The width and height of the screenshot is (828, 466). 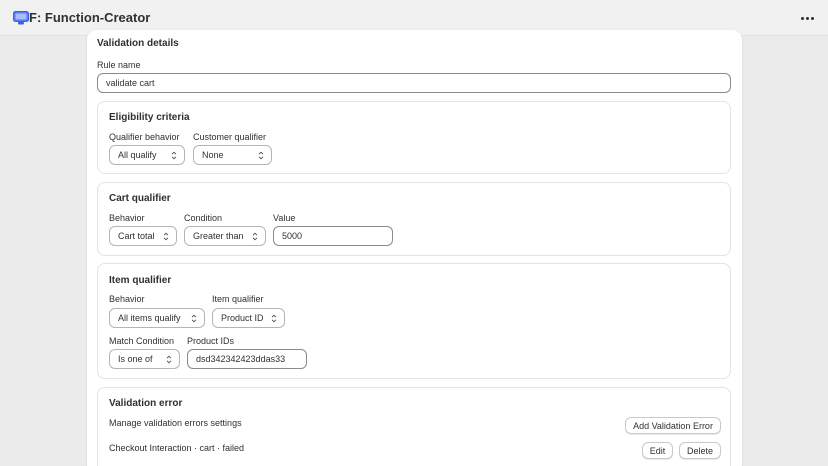 What do you see at coordinates (213, 155) in the screenshot?
I see `customer-qualifier-value: None` at bounding box center [213, 155].